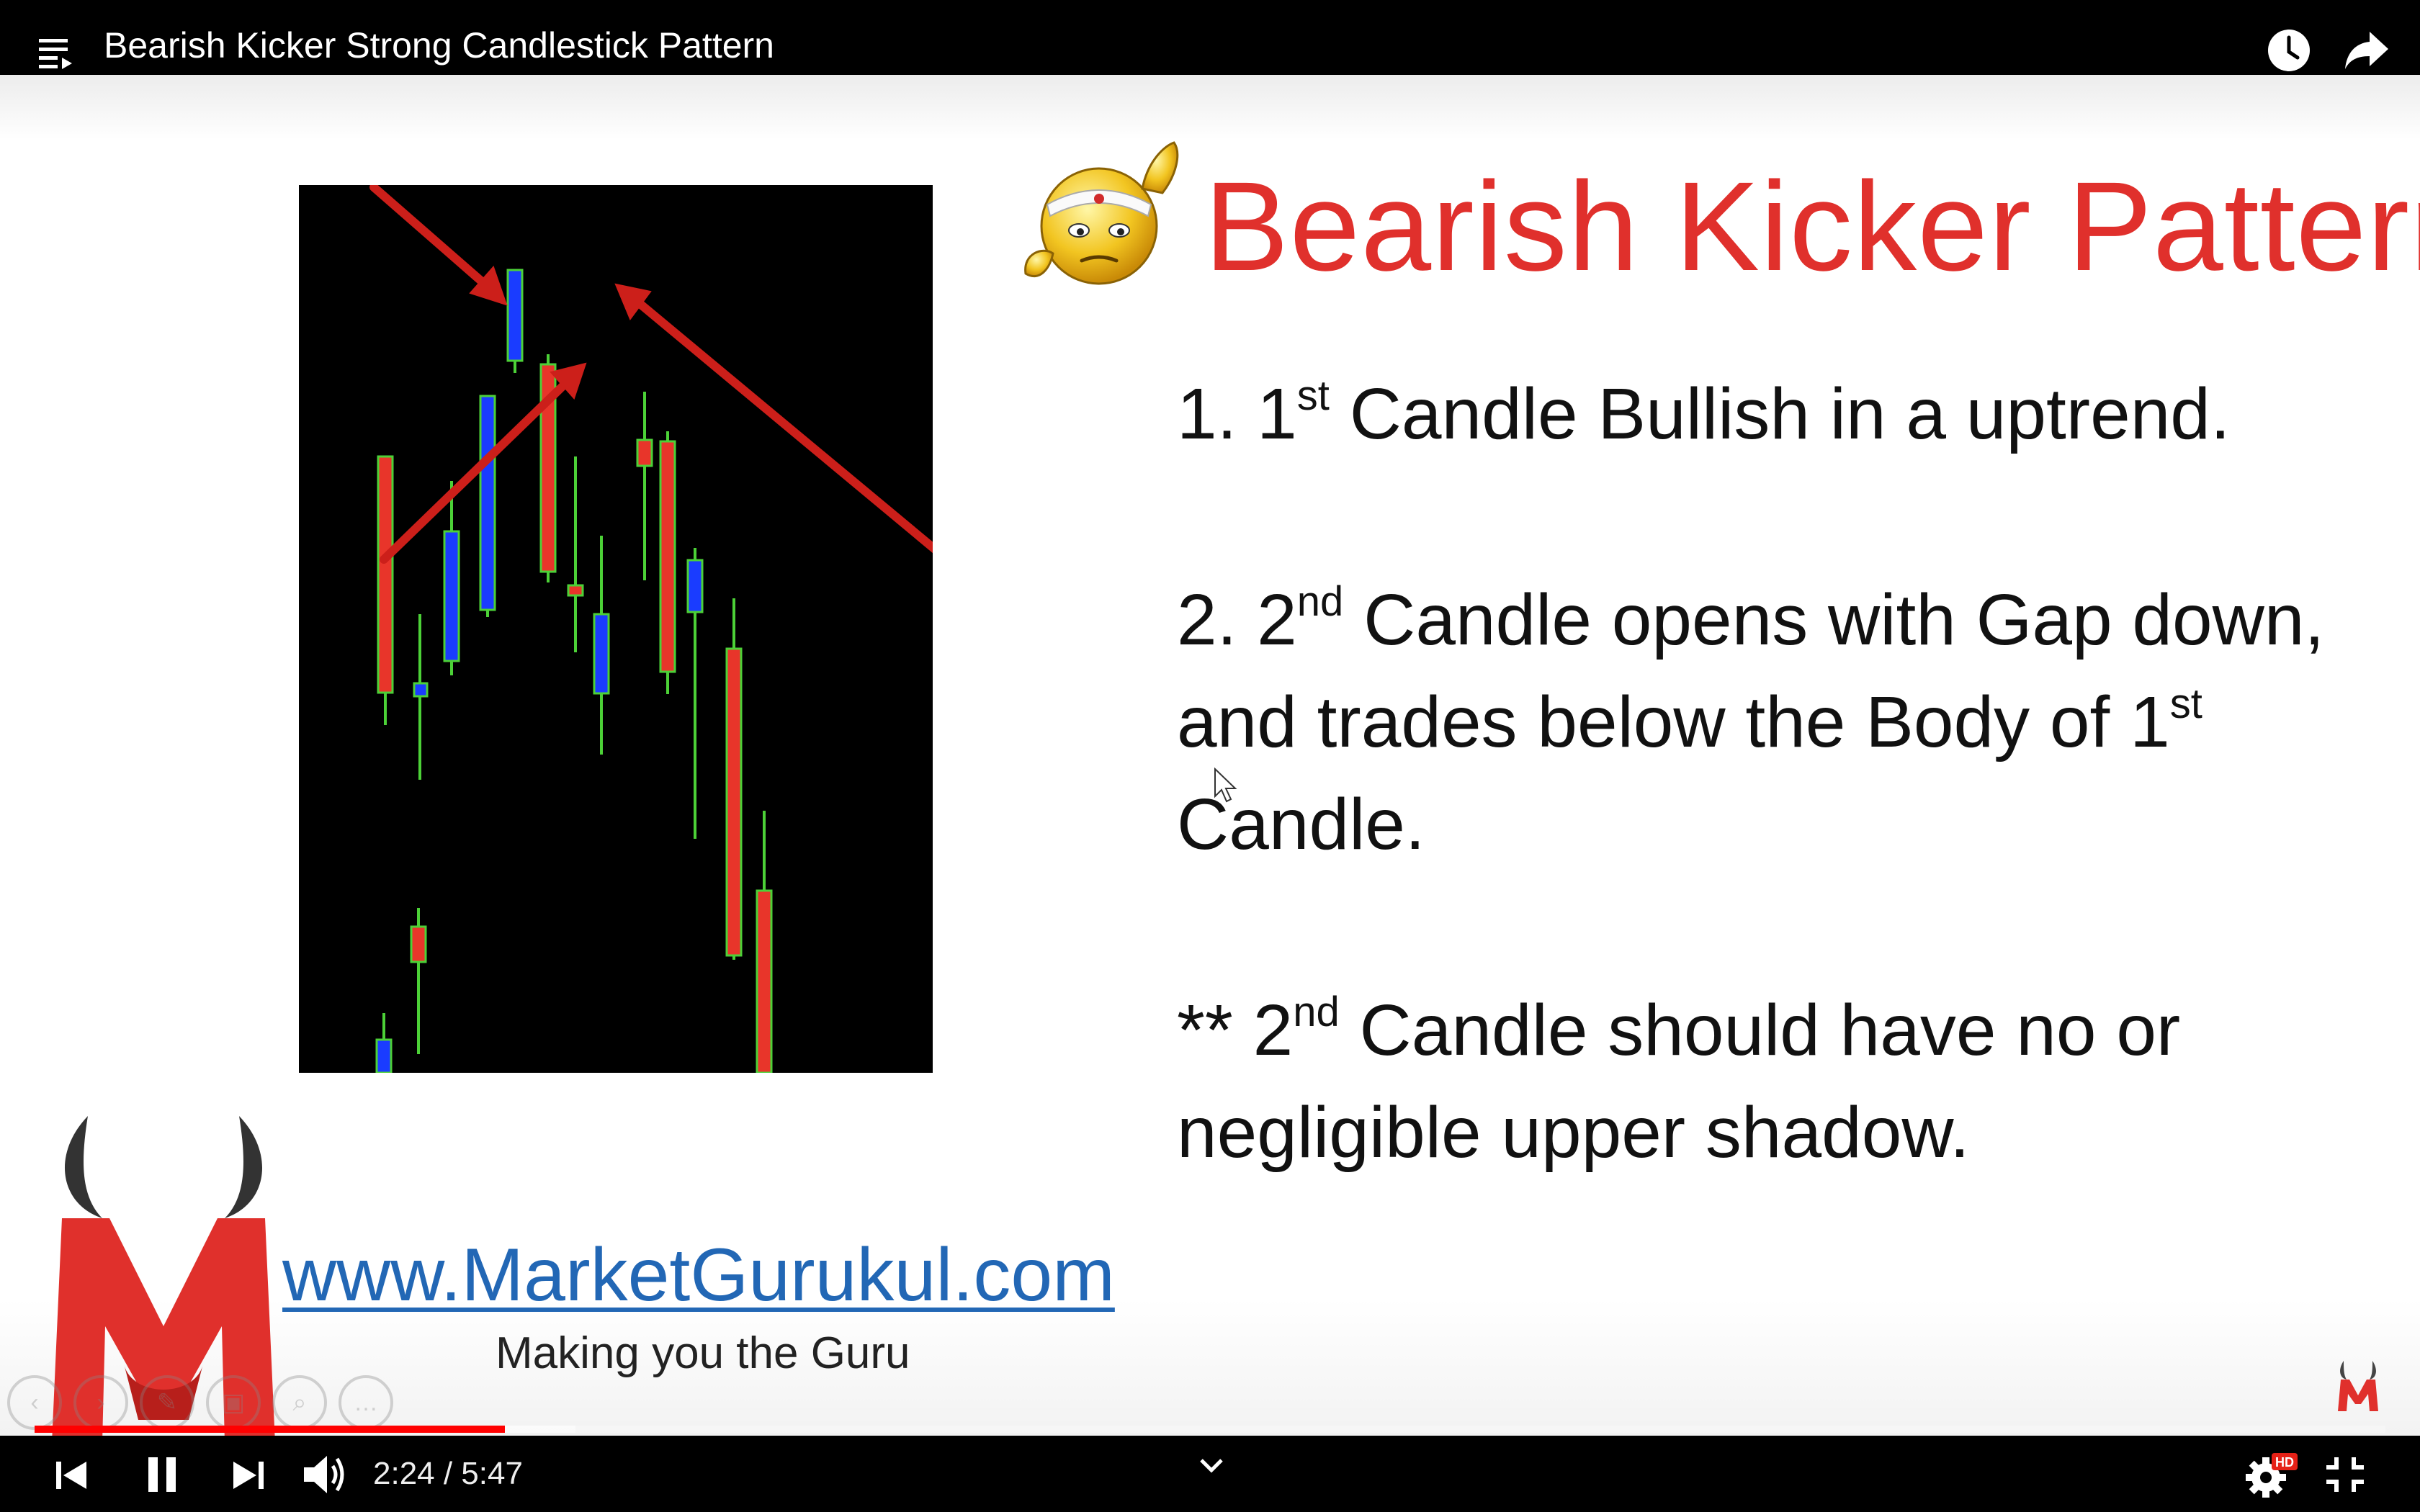  Describe the element at coordinates (448, 1473) in the screenshot. I see `time-display: 2:24 / 5:47` at that location.